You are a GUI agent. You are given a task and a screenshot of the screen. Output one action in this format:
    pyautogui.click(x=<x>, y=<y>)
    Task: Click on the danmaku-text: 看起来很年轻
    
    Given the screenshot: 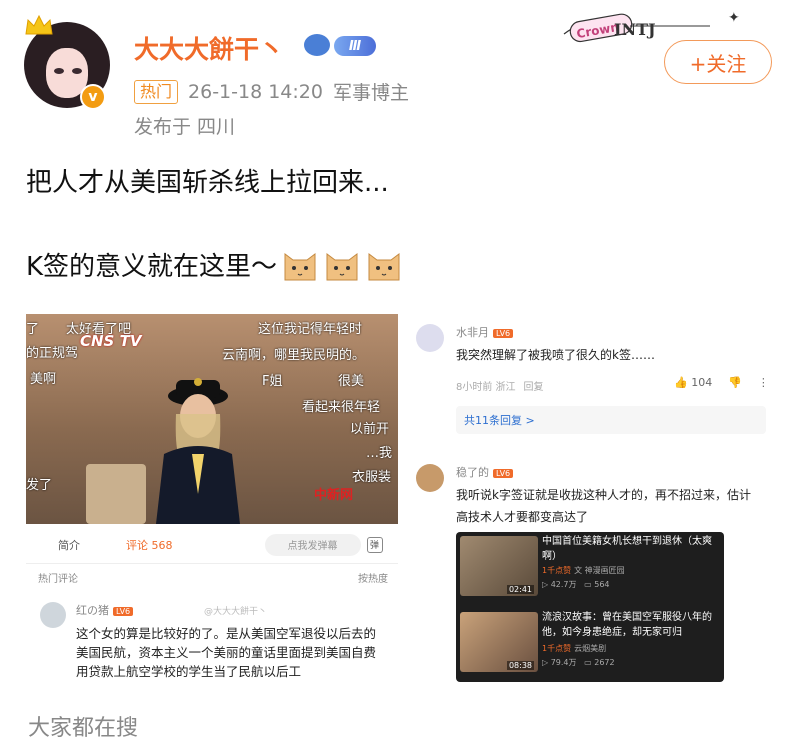 What is the action you would take?
    pyautogui.click(x=341, y=407)
    